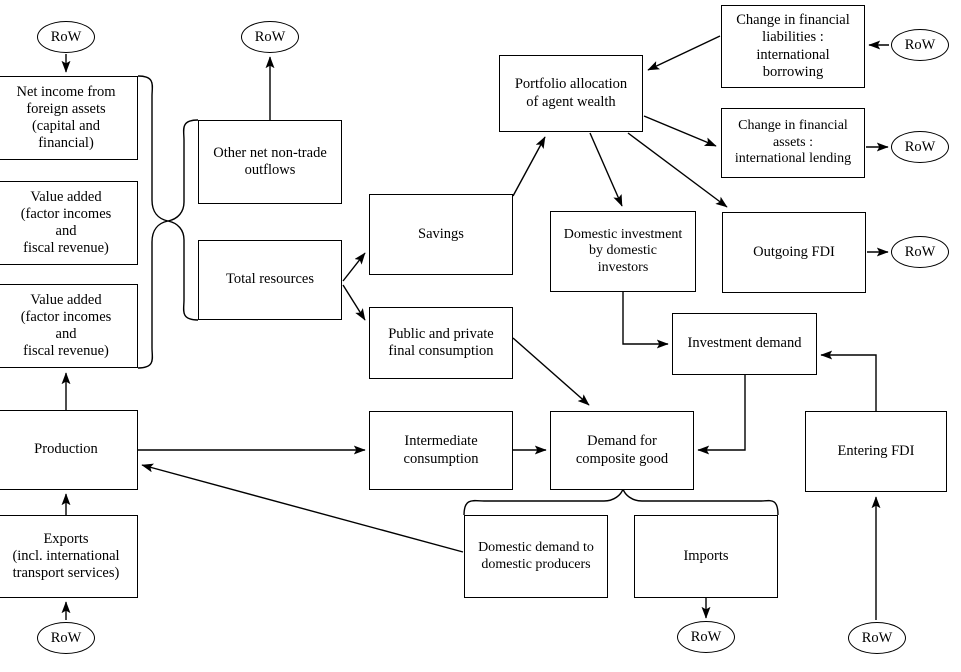  I want to click on edge-final-consumption-to-demand-composite, so click(551, 371).